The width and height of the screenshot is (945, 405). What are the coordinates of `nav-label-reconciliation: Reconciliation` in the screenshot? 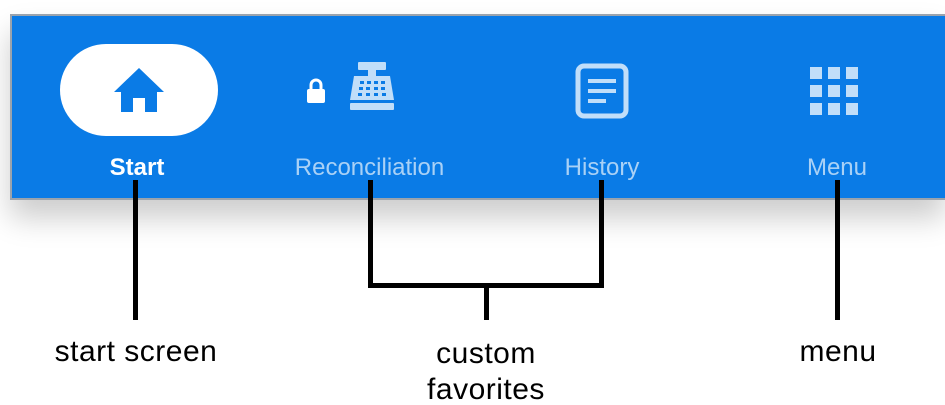 It's located at (369, 167).